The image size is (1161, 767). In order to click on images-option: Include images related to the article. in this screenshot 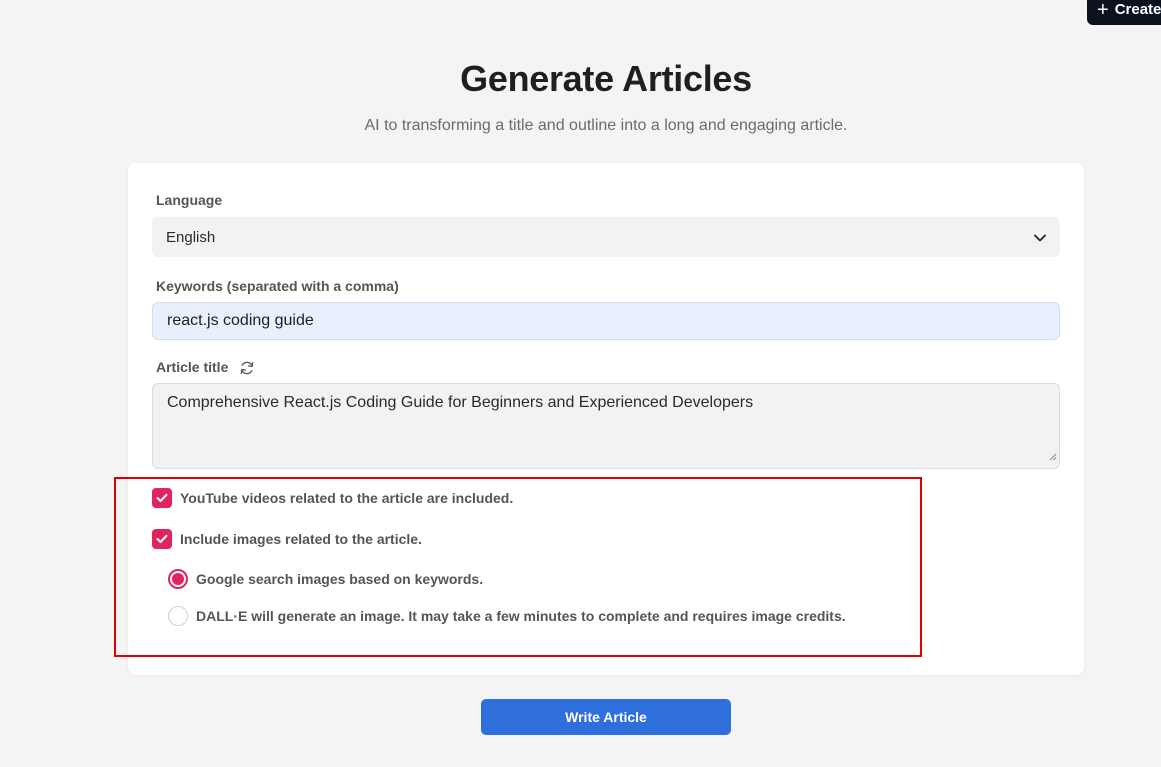, I will do `click(287, 539)`.